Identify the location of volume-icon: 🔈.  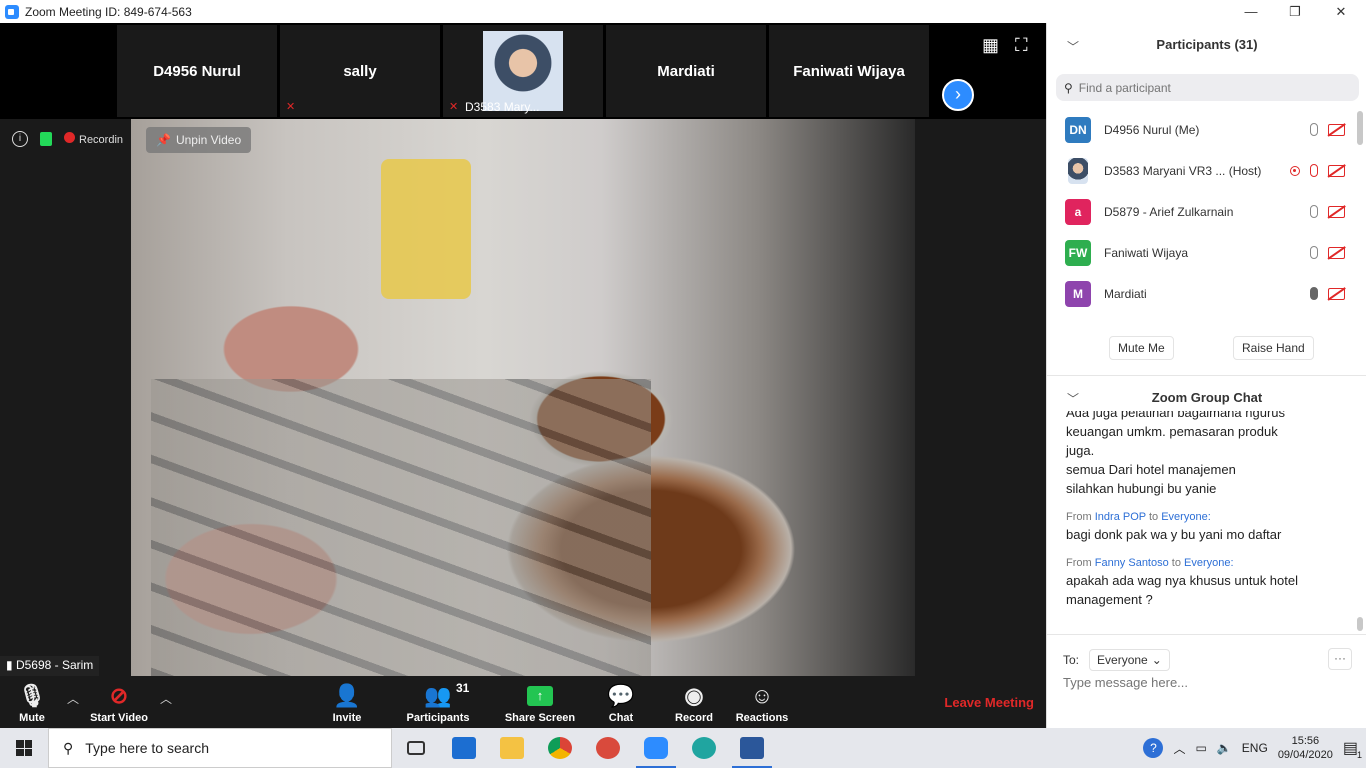
(1224, 748).